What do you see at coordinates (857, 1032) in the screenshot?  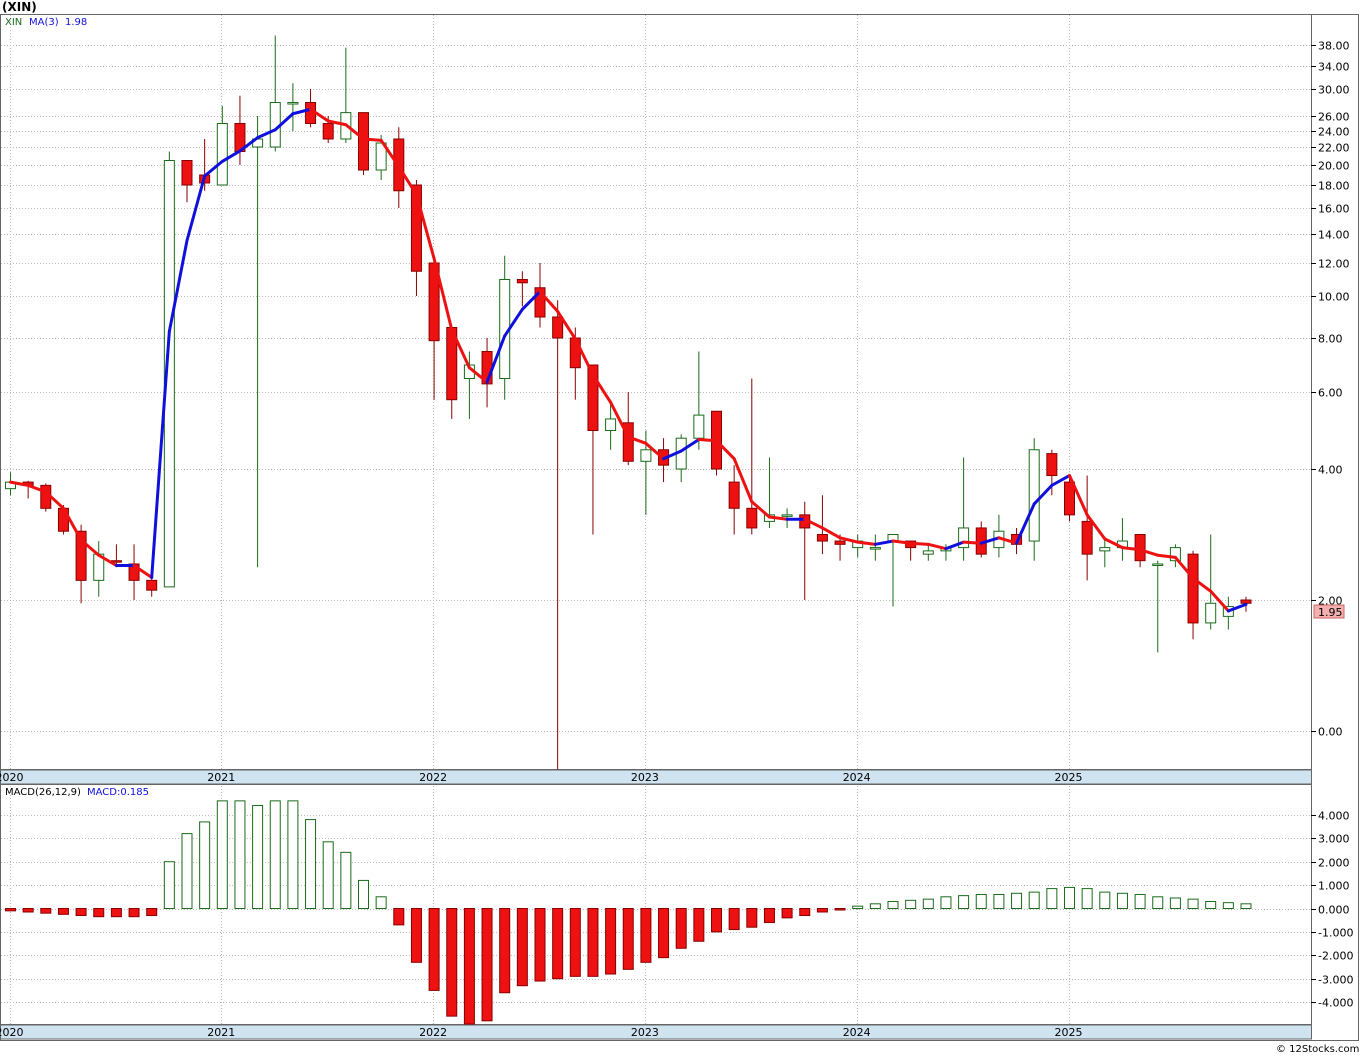 I see `year-label: 2024` at bounding box center [857, 1032].